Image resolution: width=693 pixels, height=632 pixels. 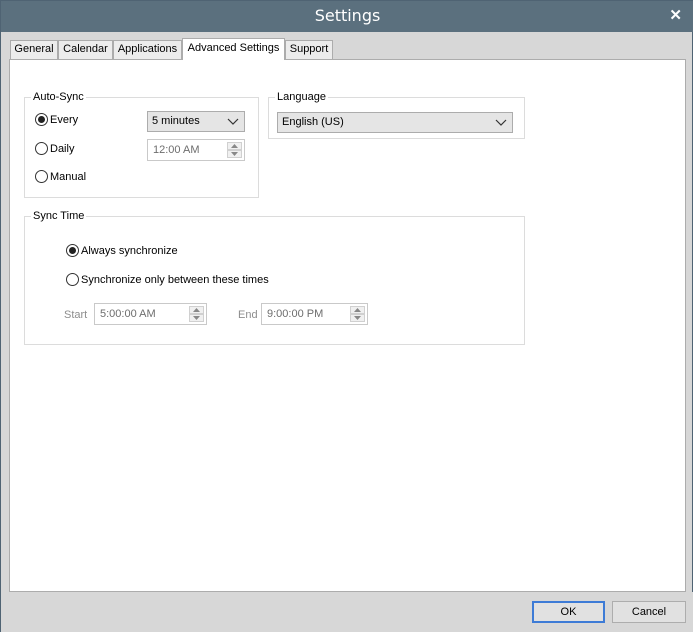 What do you see at coordinates (62, 148) in the screenshot?
I see `radio-daily-label: Daily` at bounding box center [62, 148].